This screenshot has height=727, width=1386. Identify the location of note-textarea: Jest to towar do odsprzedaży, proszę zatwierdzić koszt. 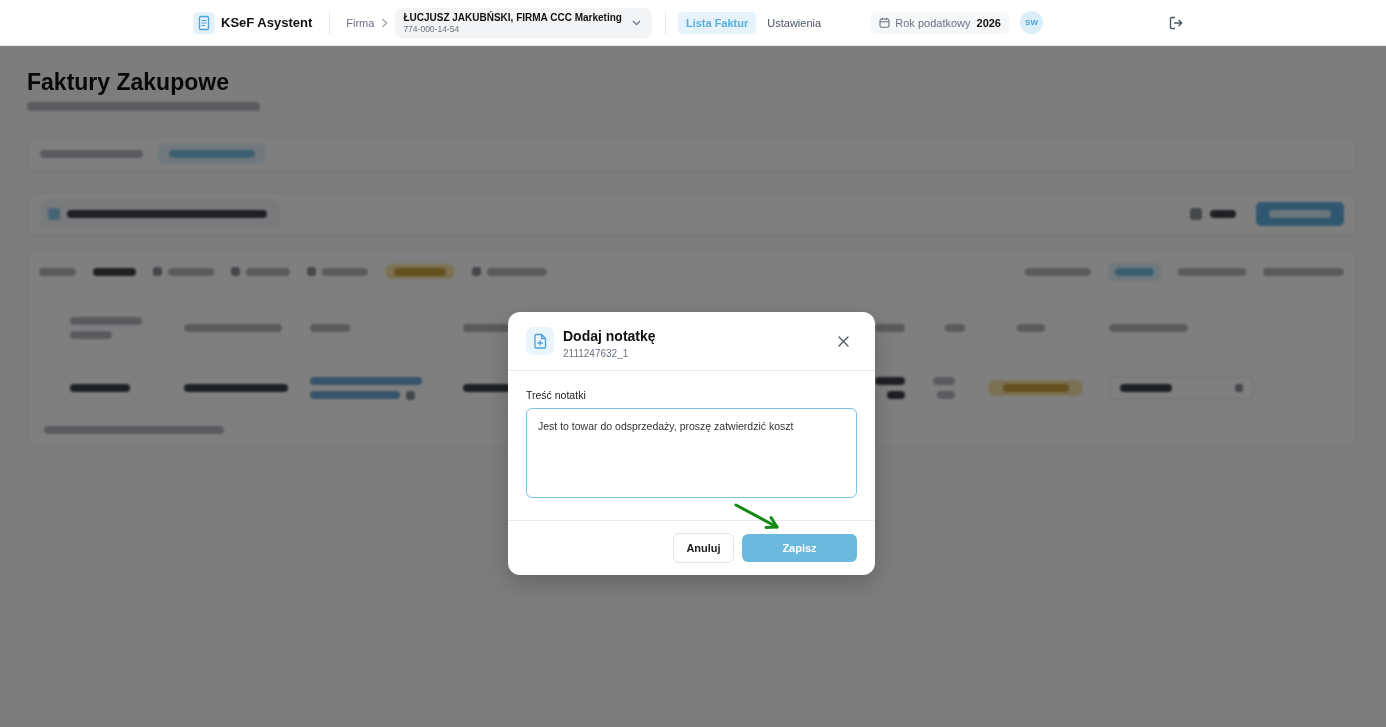
(691, 453).